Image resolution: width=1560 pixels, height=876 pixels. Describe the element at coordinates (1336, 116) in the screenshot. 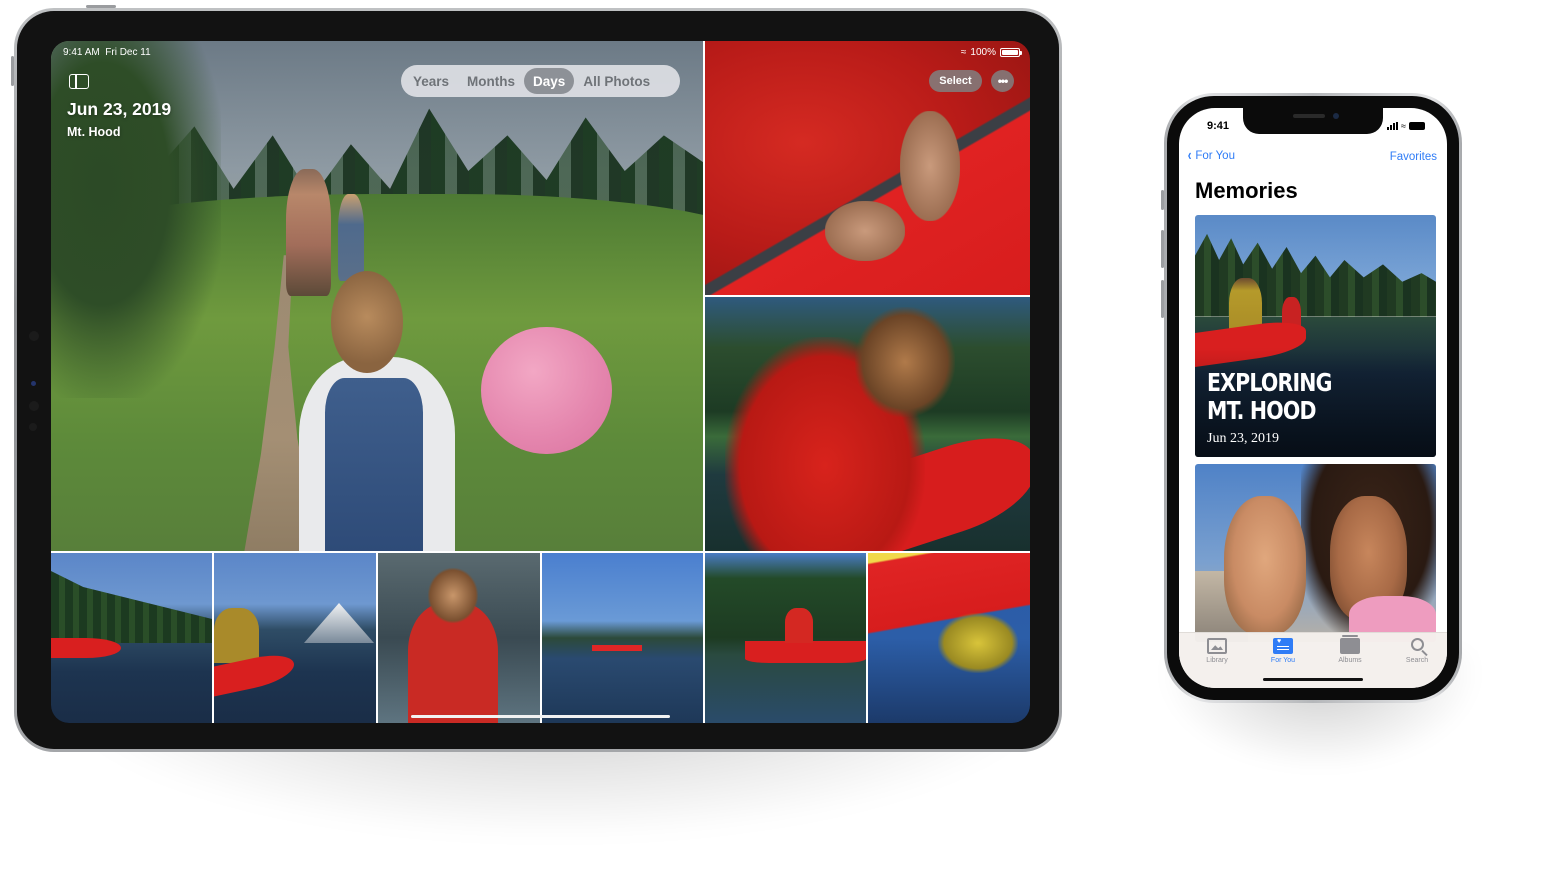

I see `front-camera` at that location.